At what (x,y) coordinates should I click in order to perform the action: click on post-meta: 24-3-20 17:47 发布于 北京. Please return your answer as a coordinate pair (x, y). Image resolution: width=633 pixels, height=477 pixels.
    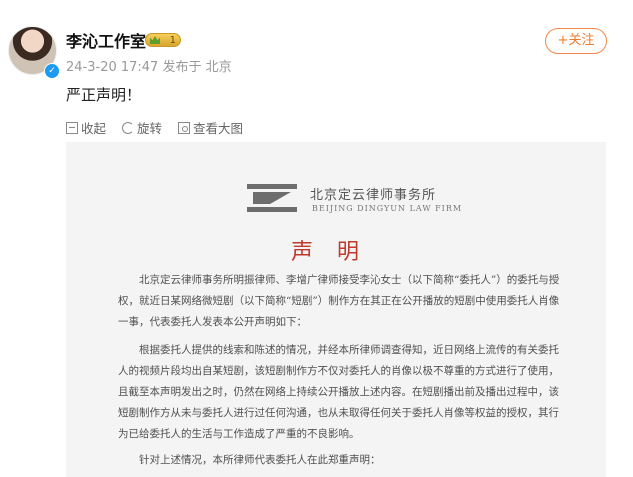
    Looking at the image, I should click on (149, 65).